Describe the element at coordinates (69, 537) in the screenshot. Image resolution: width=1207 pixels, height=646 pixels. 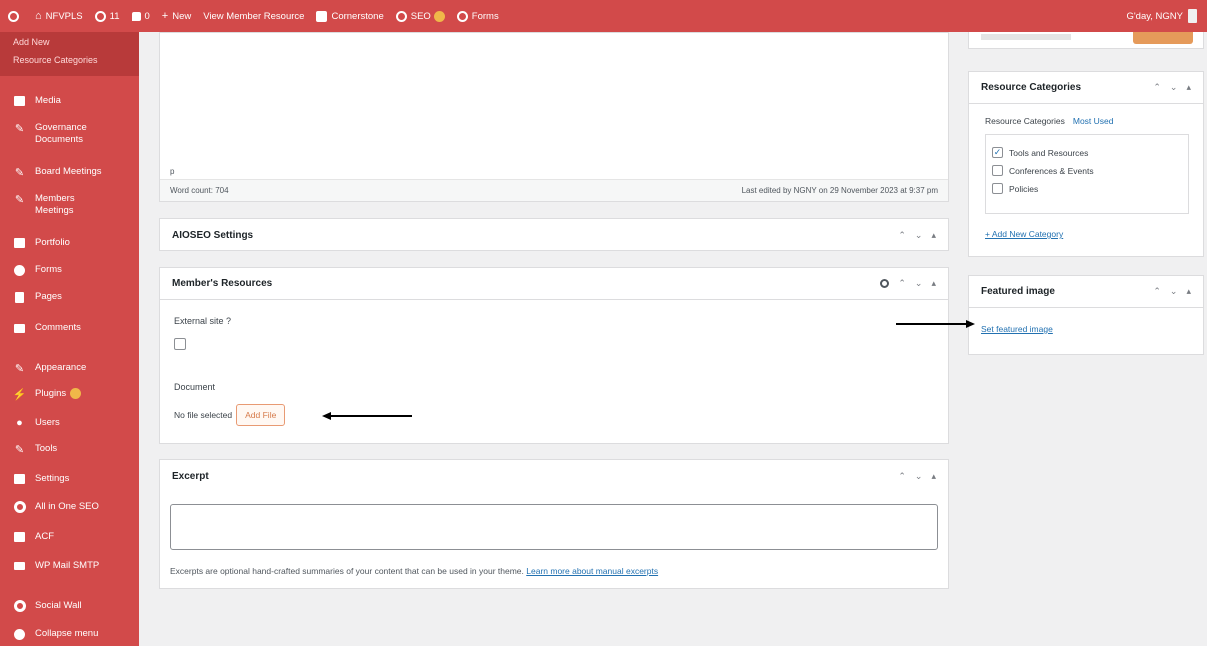
I see `sidebar-item-acf: ACF` at that location.